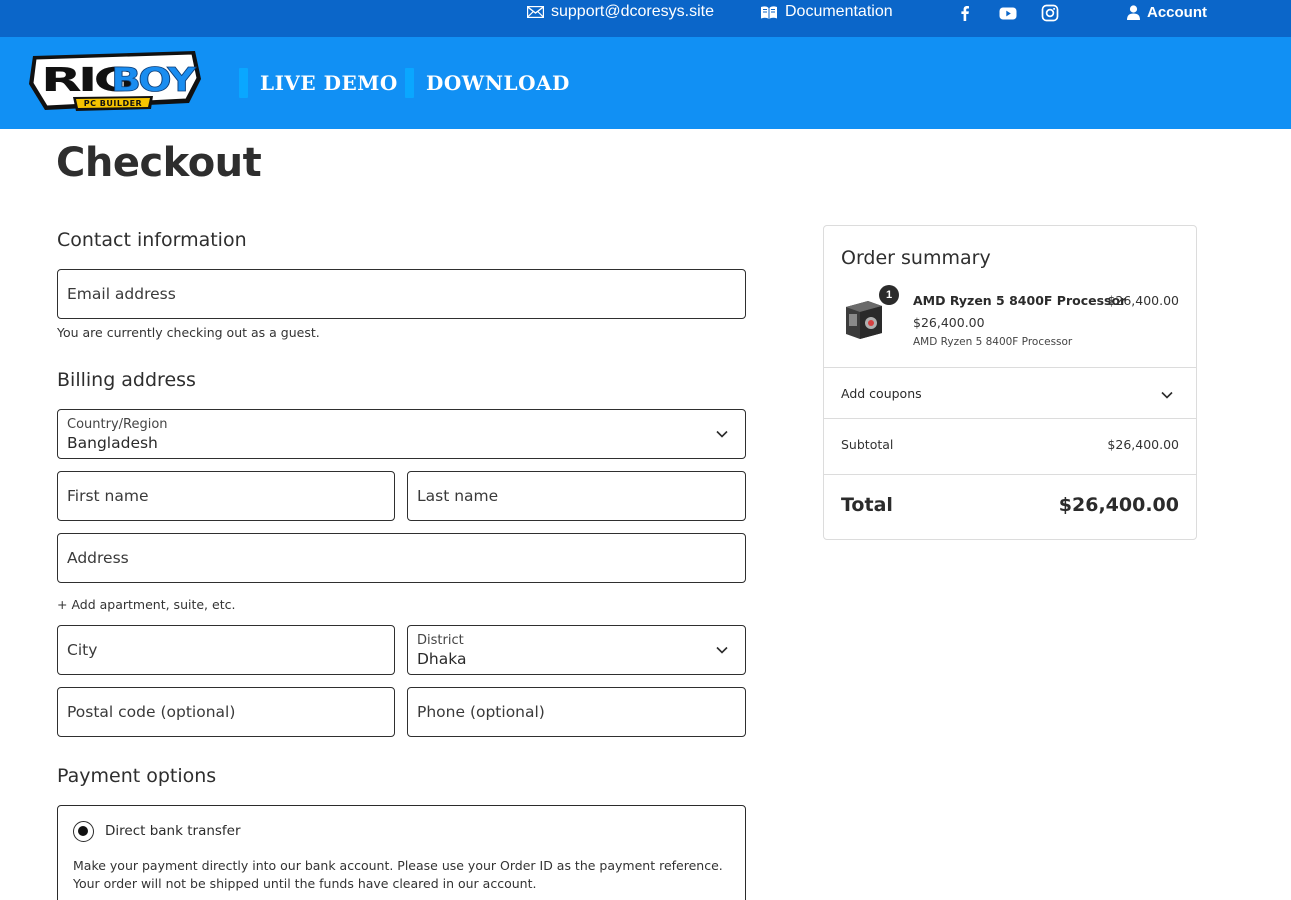  I want to click on first-name-placeholder: First name, so click(108, 496).